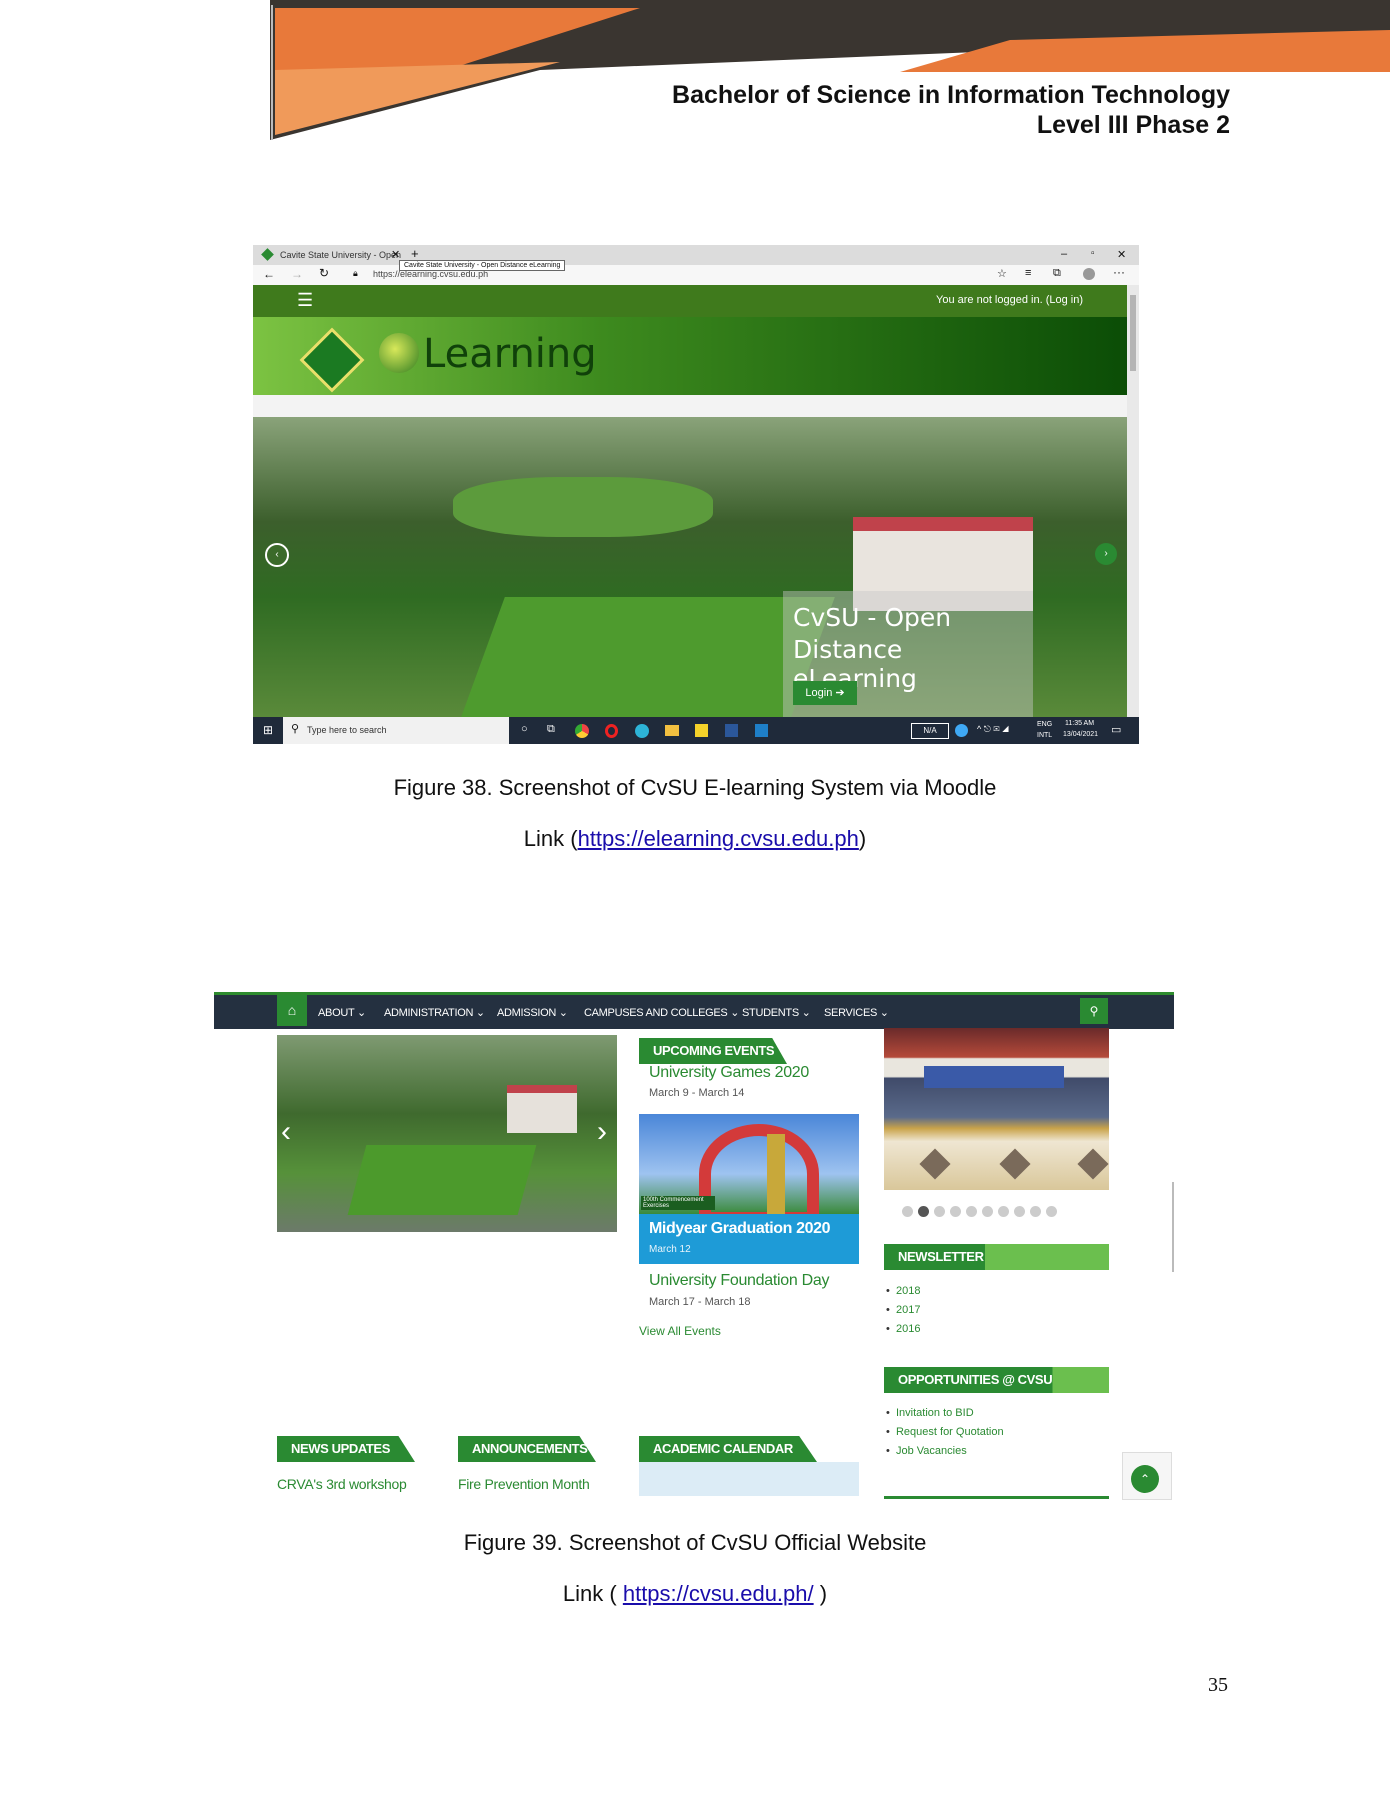 The height and width of the screenshot is (1800, 1390). Describe the element at coordinates (996, 1257) in the screenshot. I see `newsletter-header: NEWSLETTER` at that location.